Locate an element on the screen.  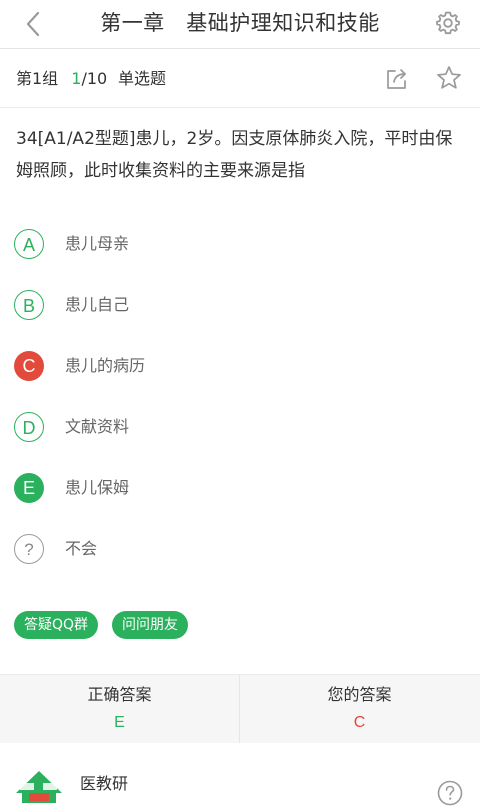
qq-group-button: 答疑QQ群 is located at coordinates (56, 625).